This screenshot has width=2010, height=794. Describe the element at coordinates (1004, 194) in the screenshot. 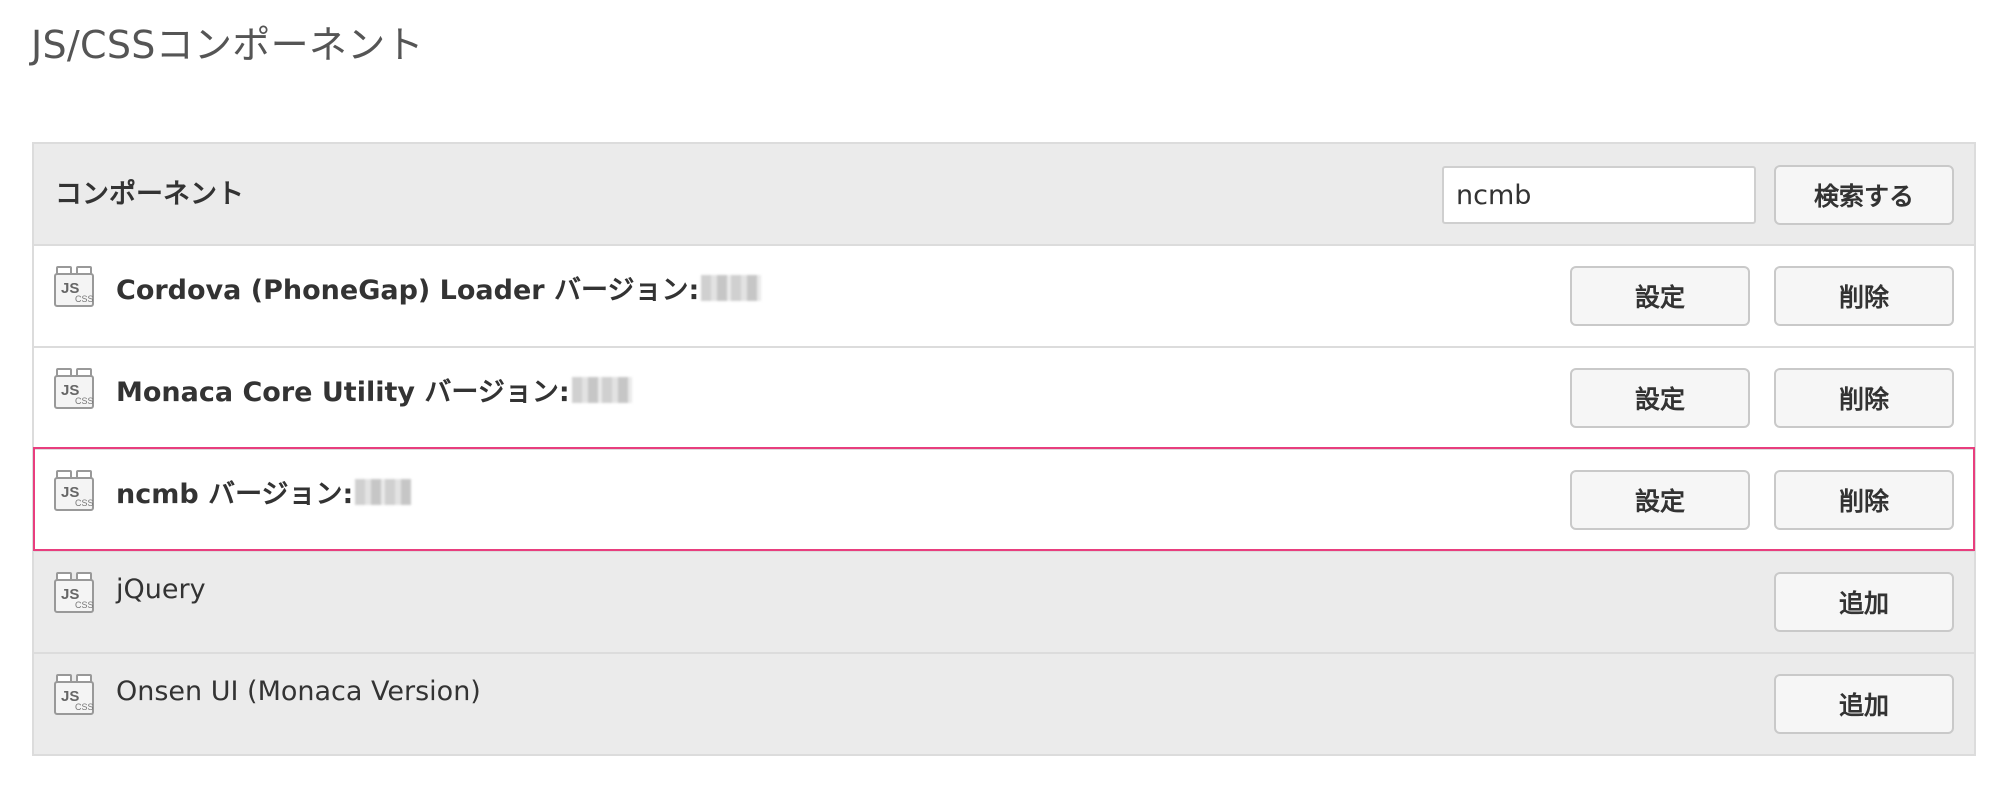

I see `panel-header: コンポーネント 検索する` at that location.